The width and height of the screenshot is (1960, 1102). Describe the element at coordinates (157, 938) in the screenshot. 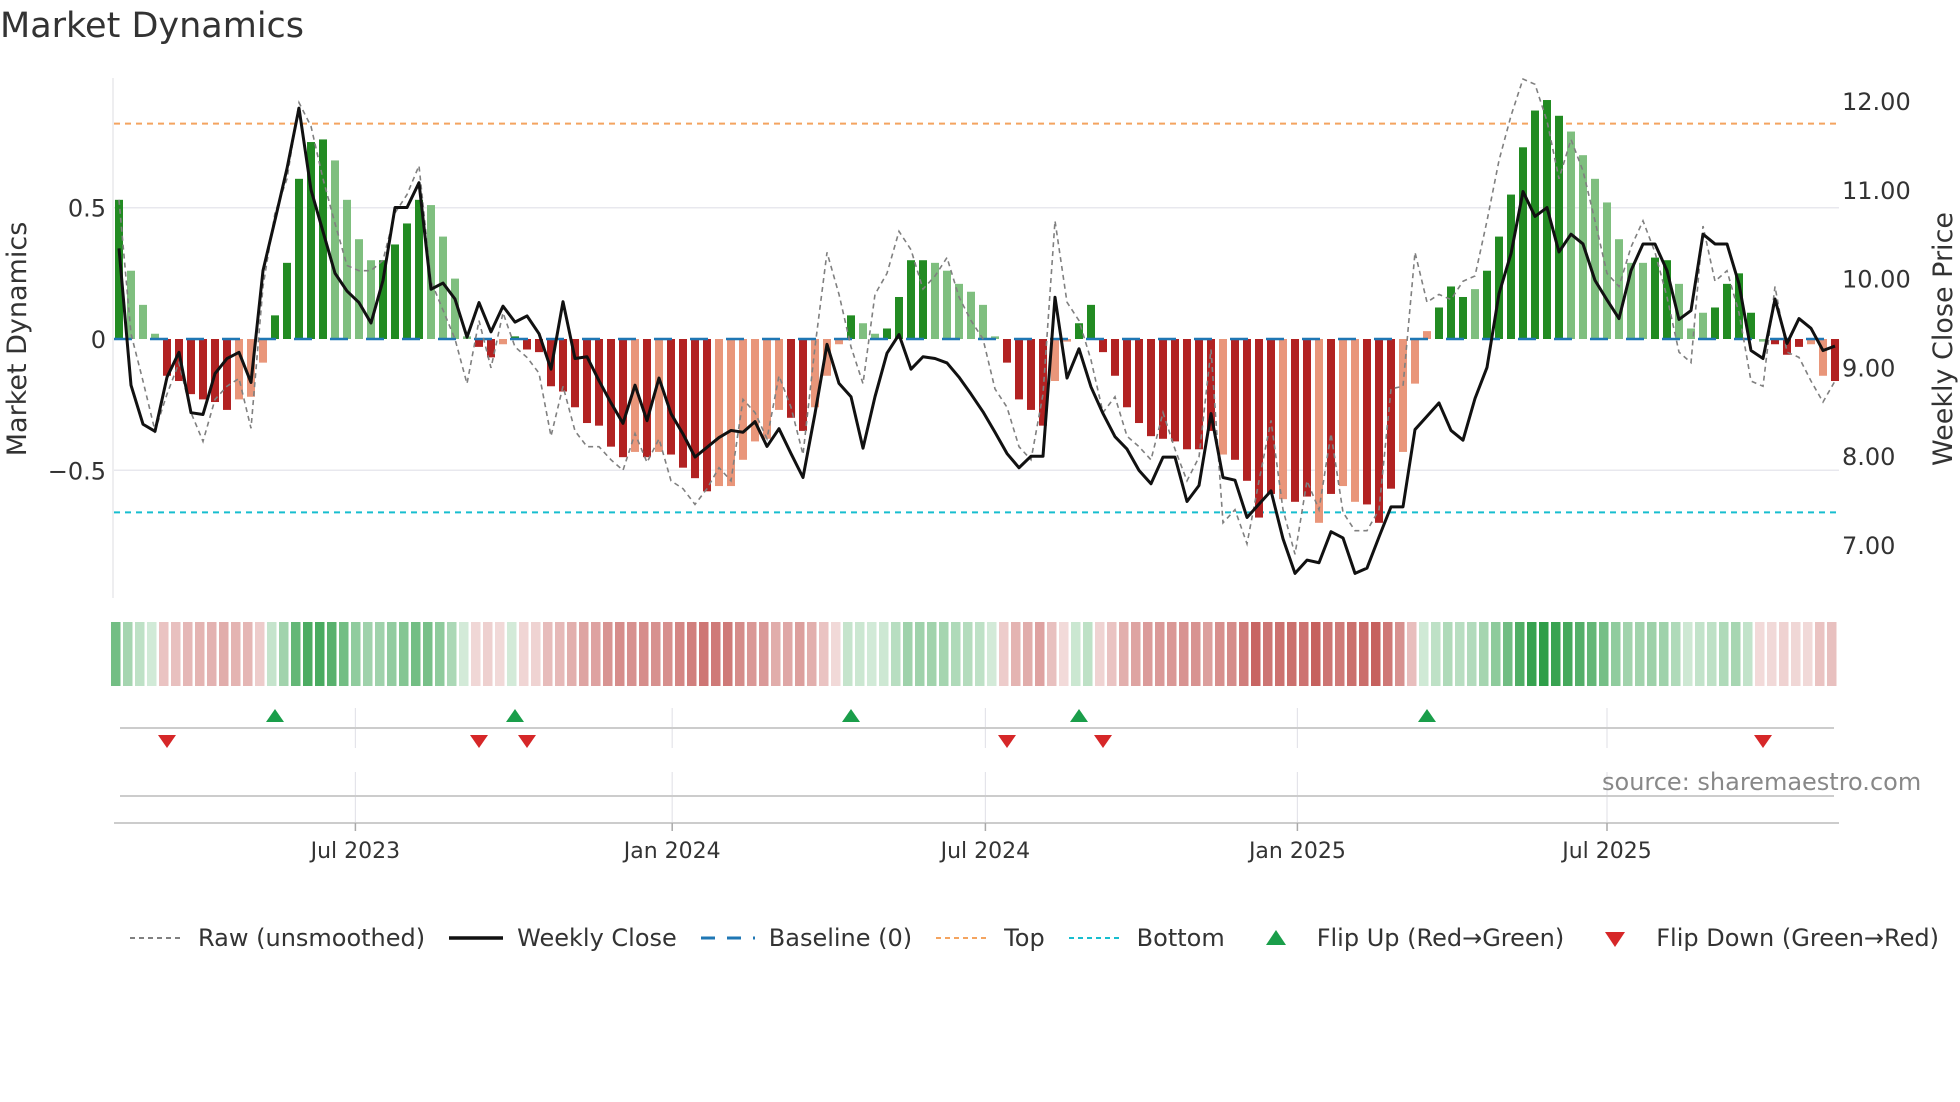

I see `legend-swatch-raw-icon` at that location.